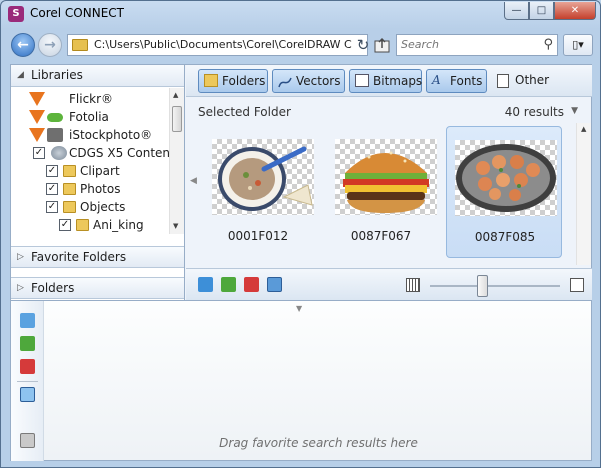  What do you see at coordinates (363, 45) in the screenshot?
I see `refresh-icon: ↻` at bounding box center [363, 45].